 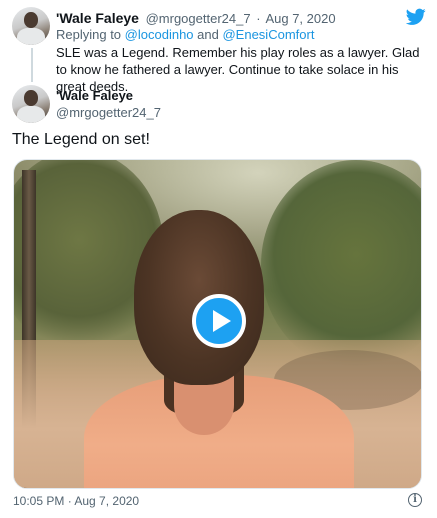 What do you see at coordinates (89, 34) in the screenshot?
I see `replying-prefix: Replying to` at bounding box center [89, 34].